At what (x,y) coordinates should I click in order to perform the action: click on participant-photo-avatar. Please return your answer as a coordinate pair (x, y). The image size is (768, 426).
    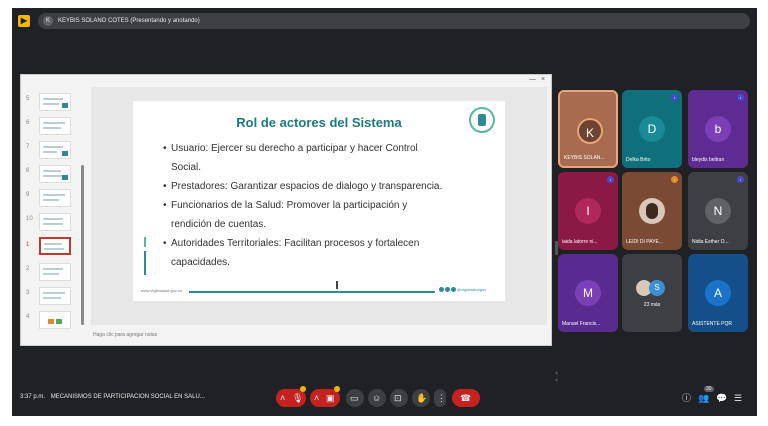
    Looking at the image, I should click on (652, 211).